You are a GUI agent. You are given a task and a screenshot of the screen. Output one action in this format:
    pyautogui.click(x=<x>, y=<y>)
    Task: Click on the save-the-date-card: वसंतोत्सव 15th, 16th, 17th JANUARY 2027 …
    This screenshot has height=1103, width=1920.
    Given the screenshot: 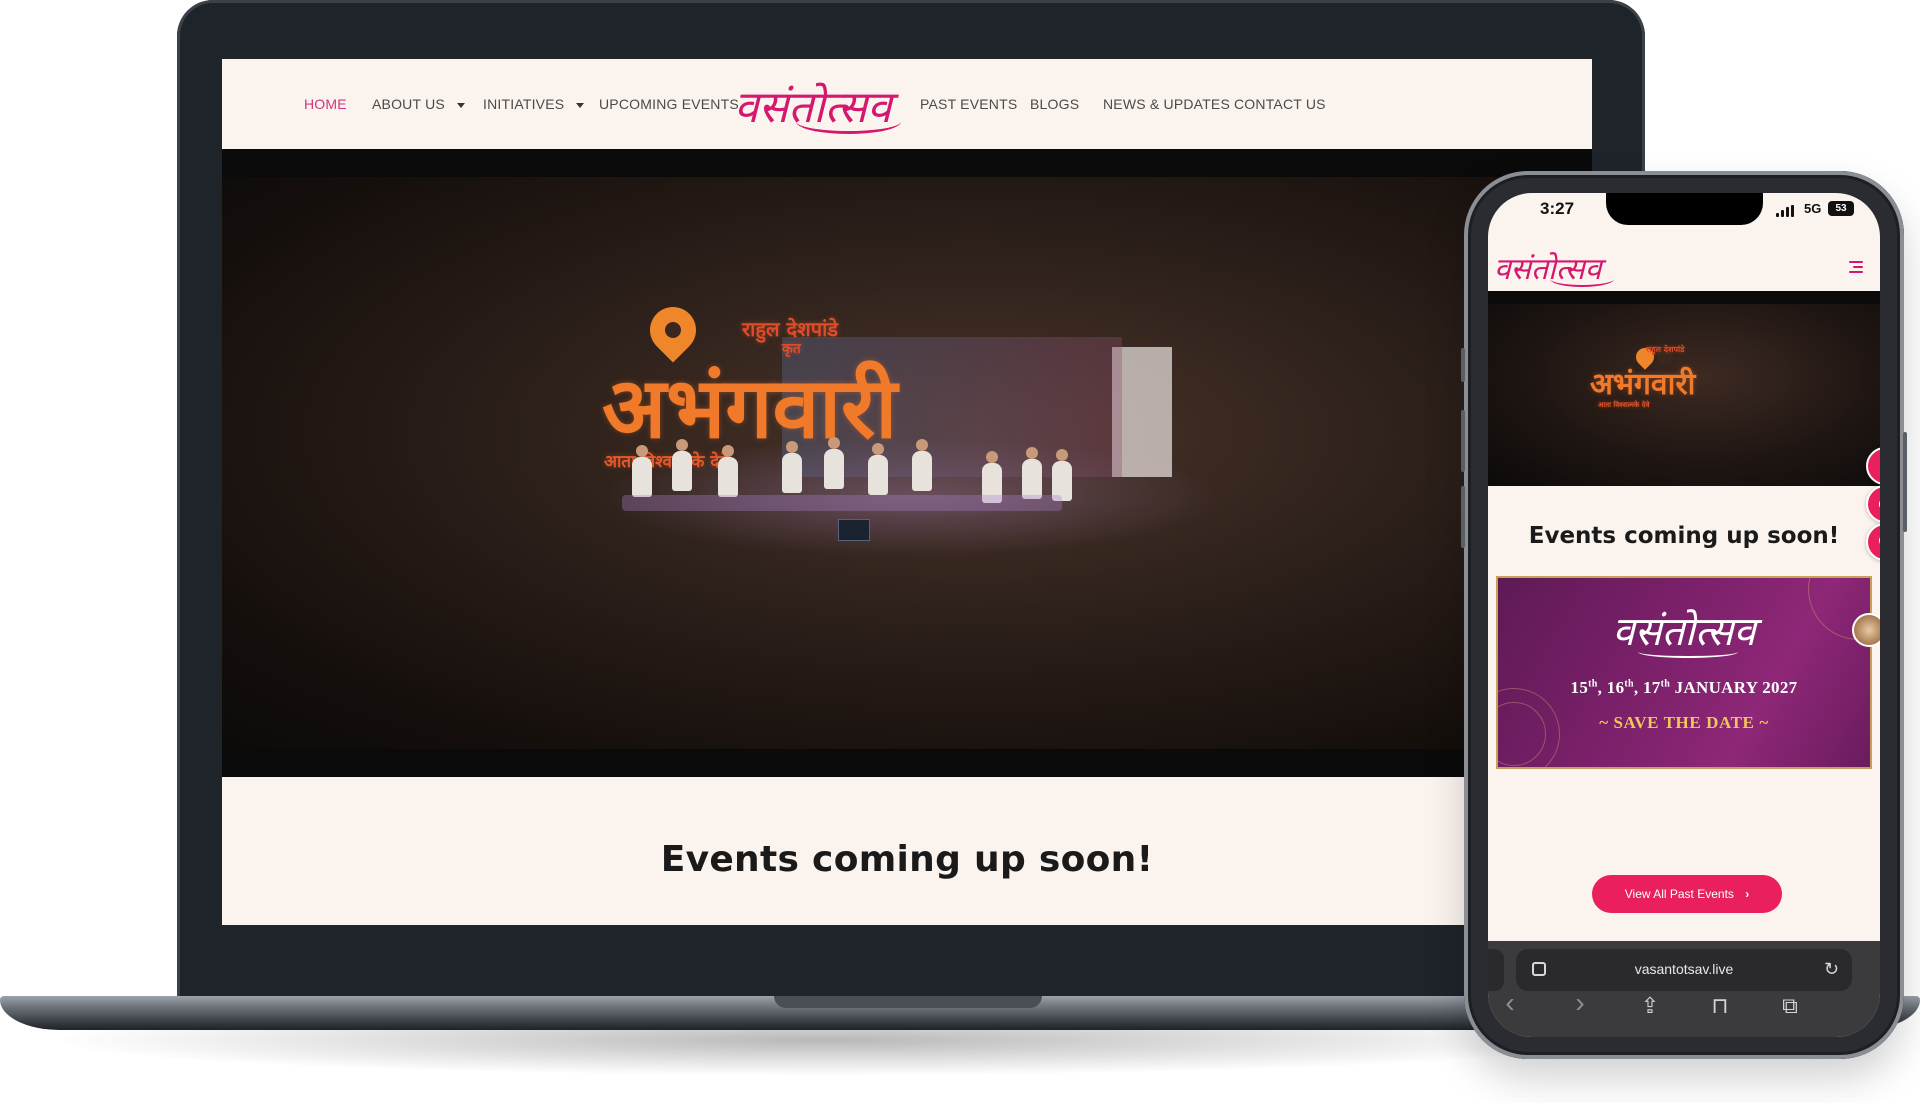 What is the action you would take?
    pyautogui.click(x=1684, y=672)
    